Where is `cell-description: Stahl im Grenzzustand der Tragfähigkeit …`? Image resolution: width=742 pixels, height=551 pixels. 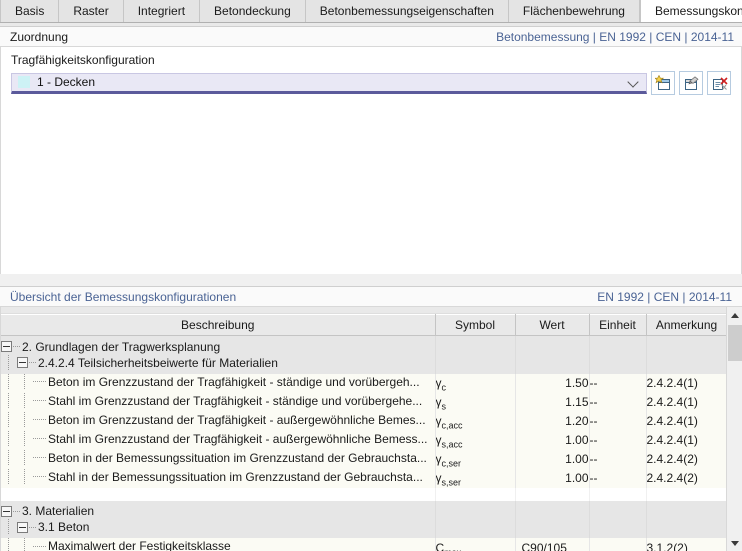
cell-description: Stahl im Grenzzustand der Tragfähigkeit … is located at coordinates (218, 440).